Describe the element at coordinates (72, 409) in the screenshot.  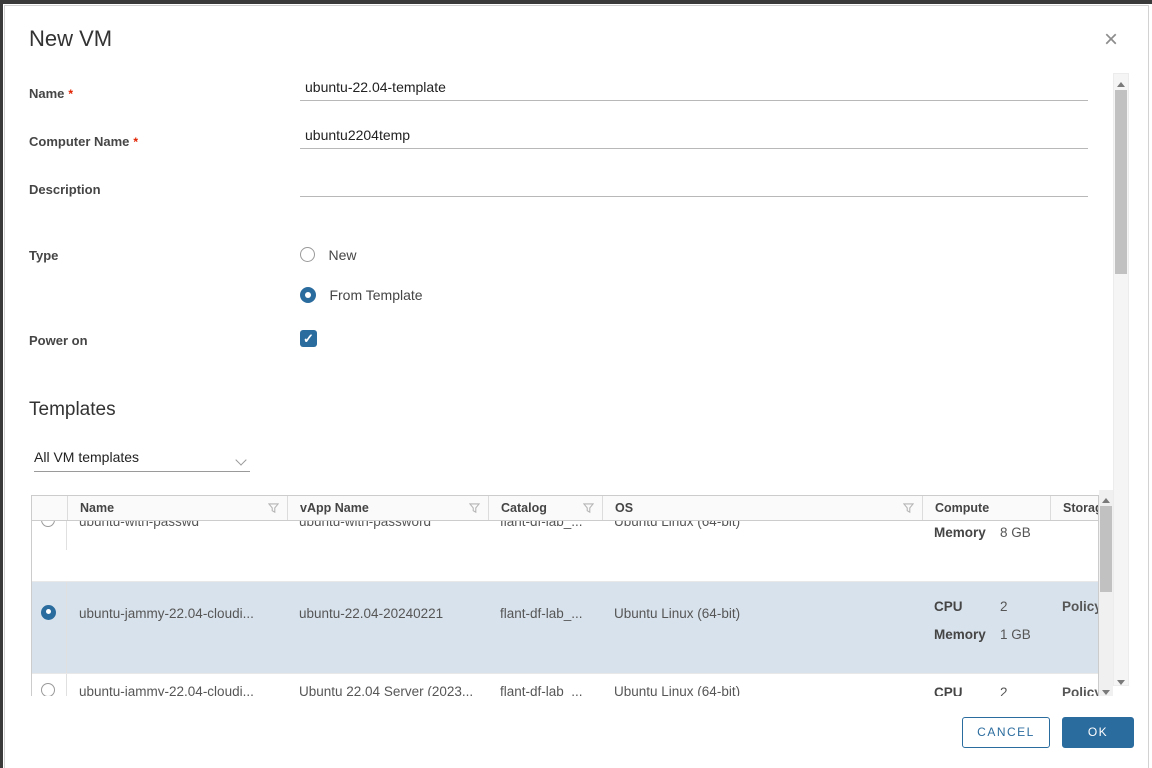
I see `templates-heading: Templates` at that location.